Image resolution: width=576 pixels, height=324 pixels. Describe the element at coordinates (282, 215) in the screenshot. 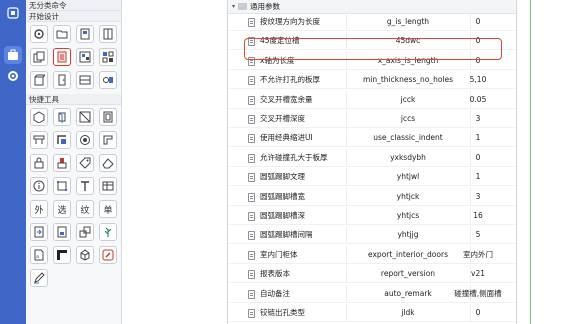

I see `property-name: 圆弧踢脚槽深` at that location.